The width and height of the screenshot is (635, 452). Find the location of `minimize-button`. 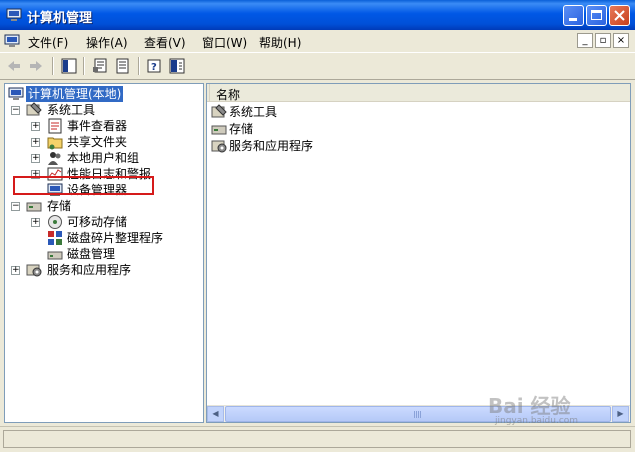

minimize-button is located at coordinates (573, 15).